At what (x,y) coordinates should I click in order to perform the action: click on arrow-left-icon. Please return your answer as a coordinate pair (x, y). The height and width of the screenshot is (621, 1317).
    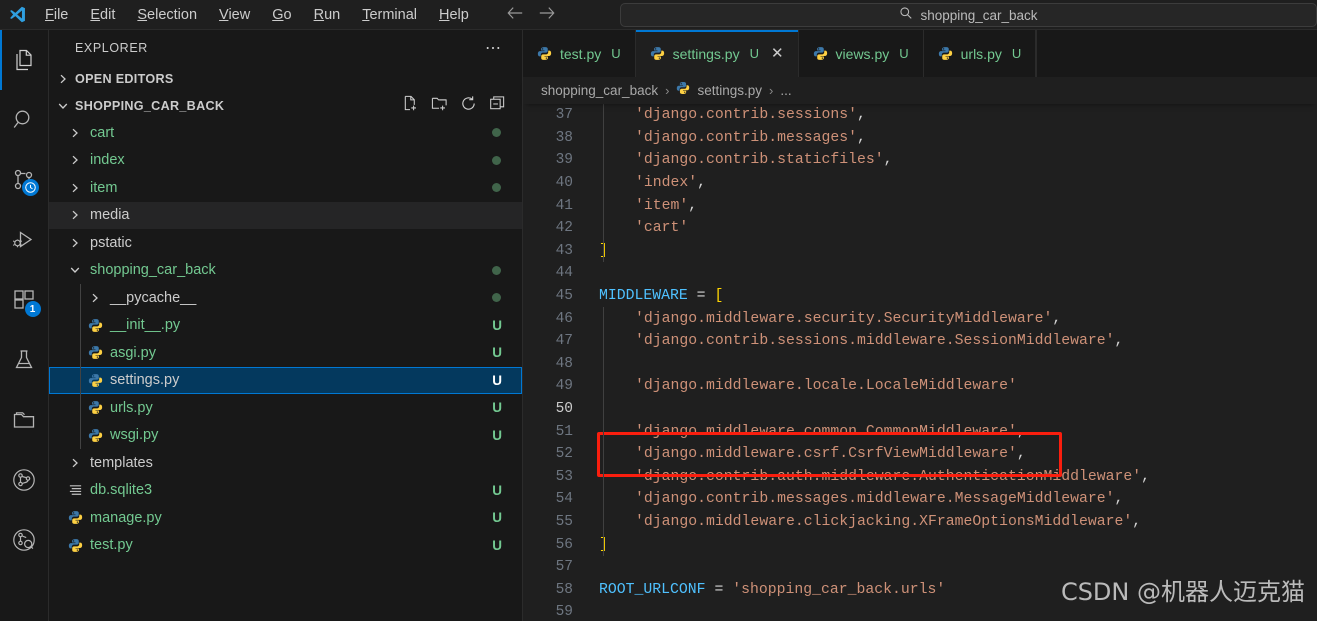
    Looking at the image, I should click on (515, 14).